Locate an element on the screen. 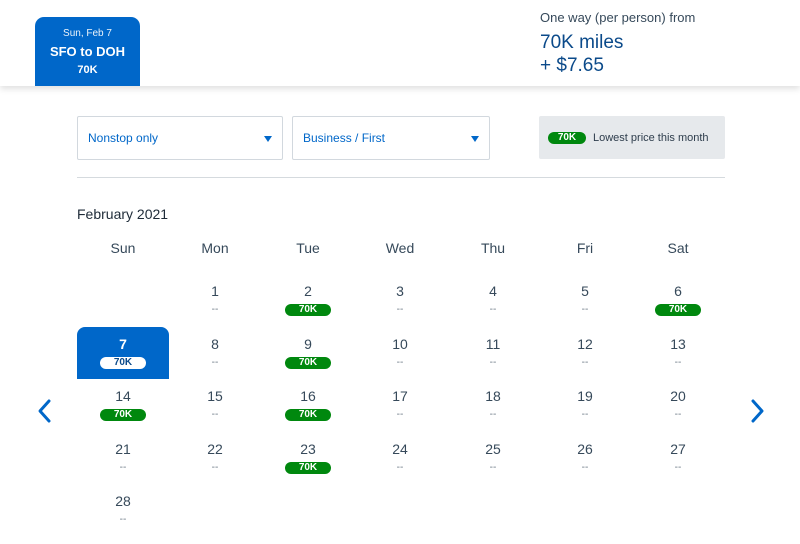 The height and width of the screenshot is (544, 800). weekday-tue: Tue is located at coordinates (308, 248).